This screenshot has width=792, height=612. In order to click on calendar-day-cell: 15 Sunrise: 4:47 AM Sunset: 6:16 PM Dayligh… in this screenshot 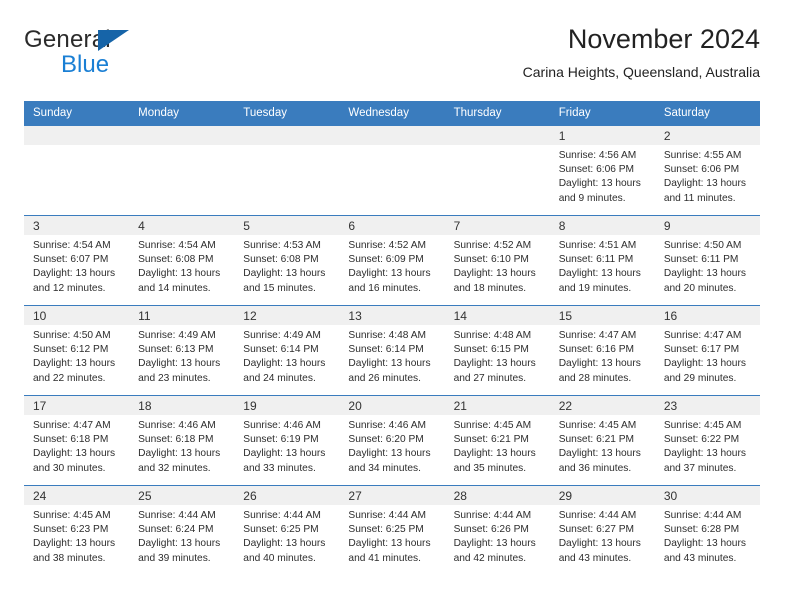, I will do `click(602, 350)`.